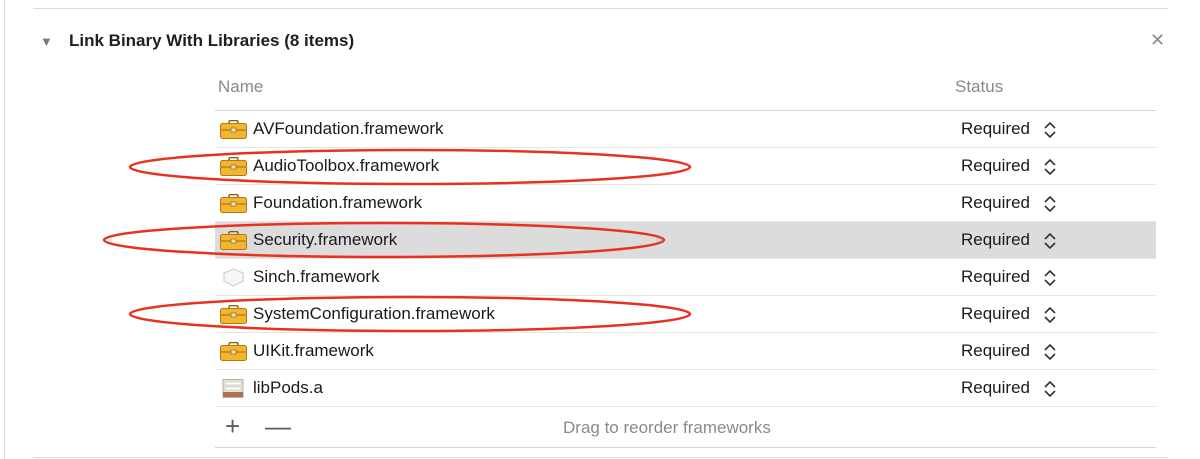 Image resolution: width=1200 pixels, height=459 pixels. What do you see at coordinates (233, 277) in the screenshot?
I see `generic-framework-icon` at bounding box center [233, 277].